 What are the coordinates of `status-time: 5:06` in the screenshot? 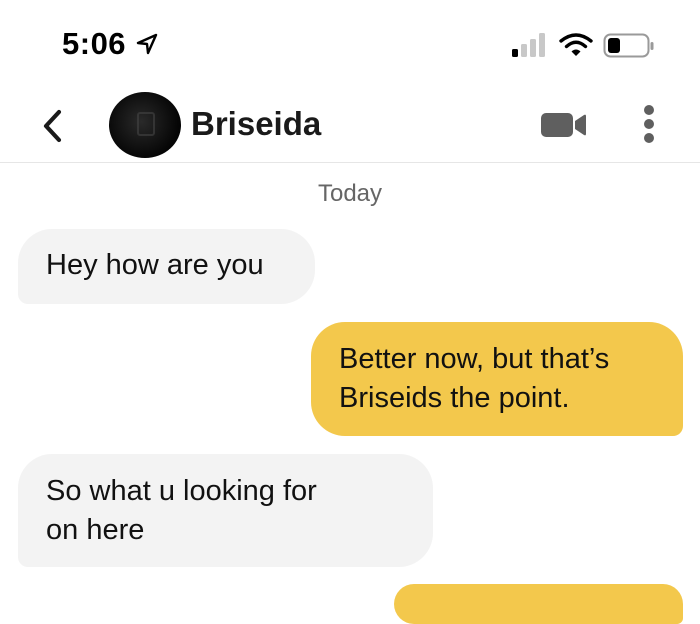 It's located at (94, 43).